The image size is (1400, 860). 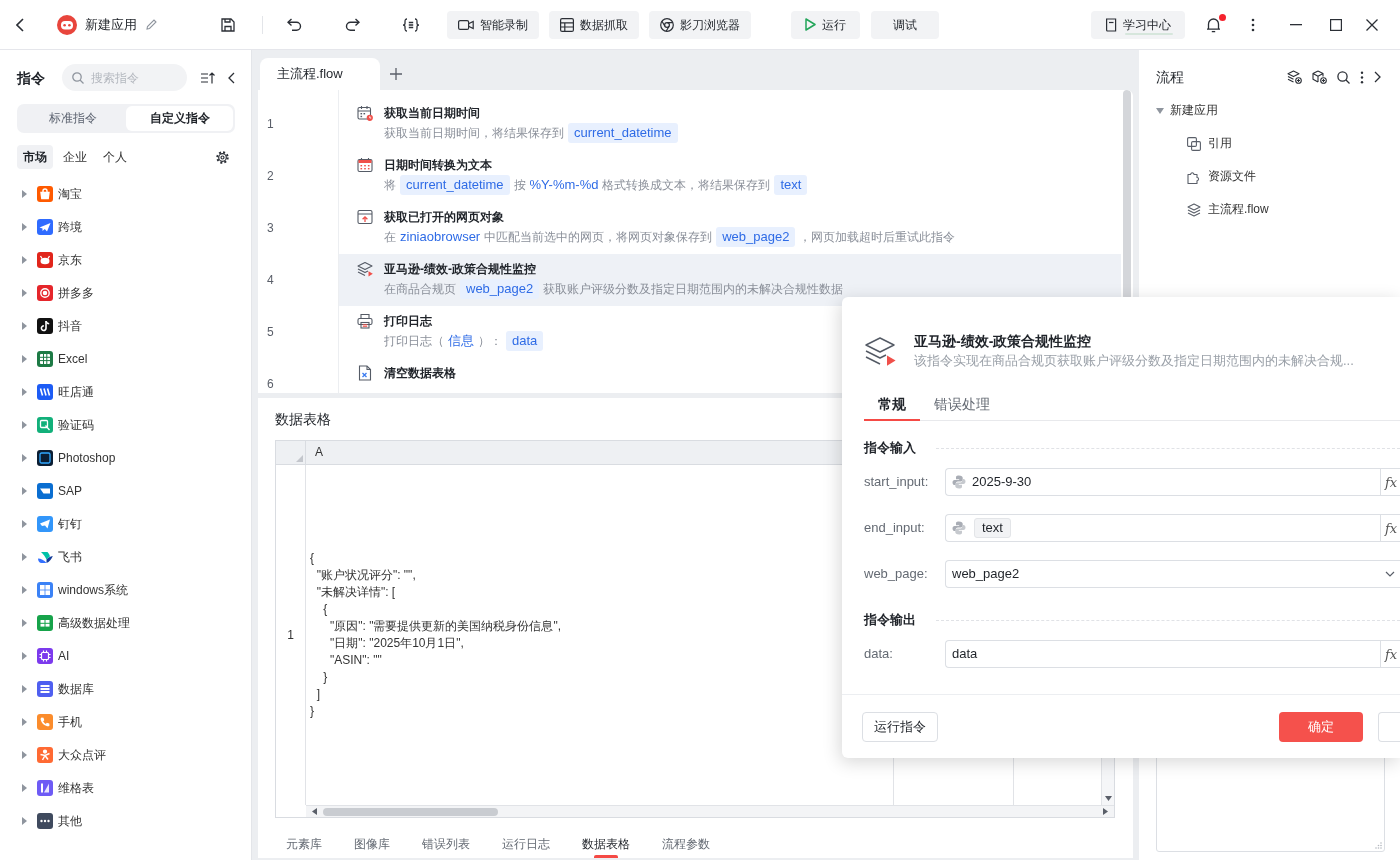 I want to click on shopping-bag-icon, so click(x=45, y=193).